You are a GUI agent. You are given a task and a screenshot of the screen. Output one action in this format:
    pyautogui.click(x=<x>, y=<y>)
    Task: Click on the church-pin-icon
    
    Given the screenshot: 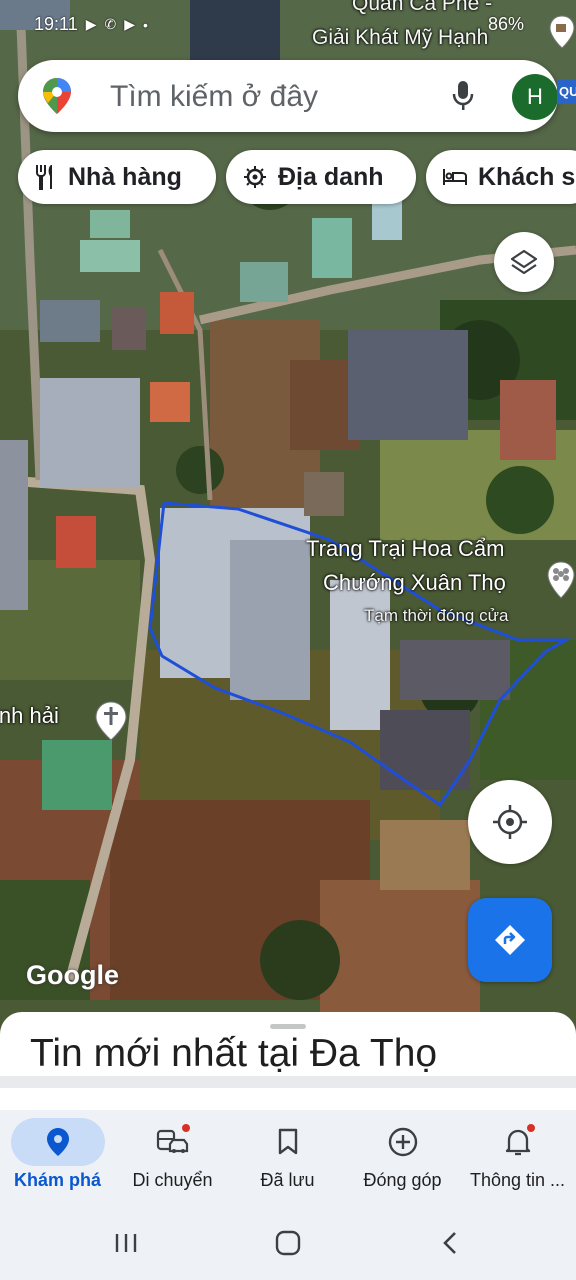 What is the action you would take?
    pyautogui.click(x=111, y=721)
    